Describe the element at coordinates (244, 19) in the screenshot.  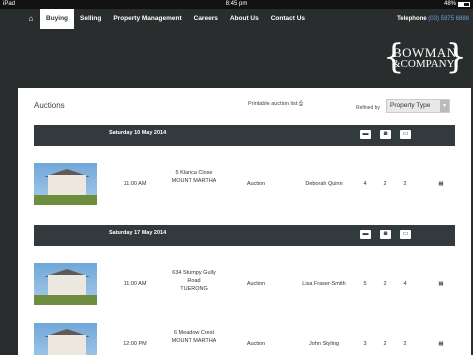
I see `nav-item-about-us: About Us` at that location.